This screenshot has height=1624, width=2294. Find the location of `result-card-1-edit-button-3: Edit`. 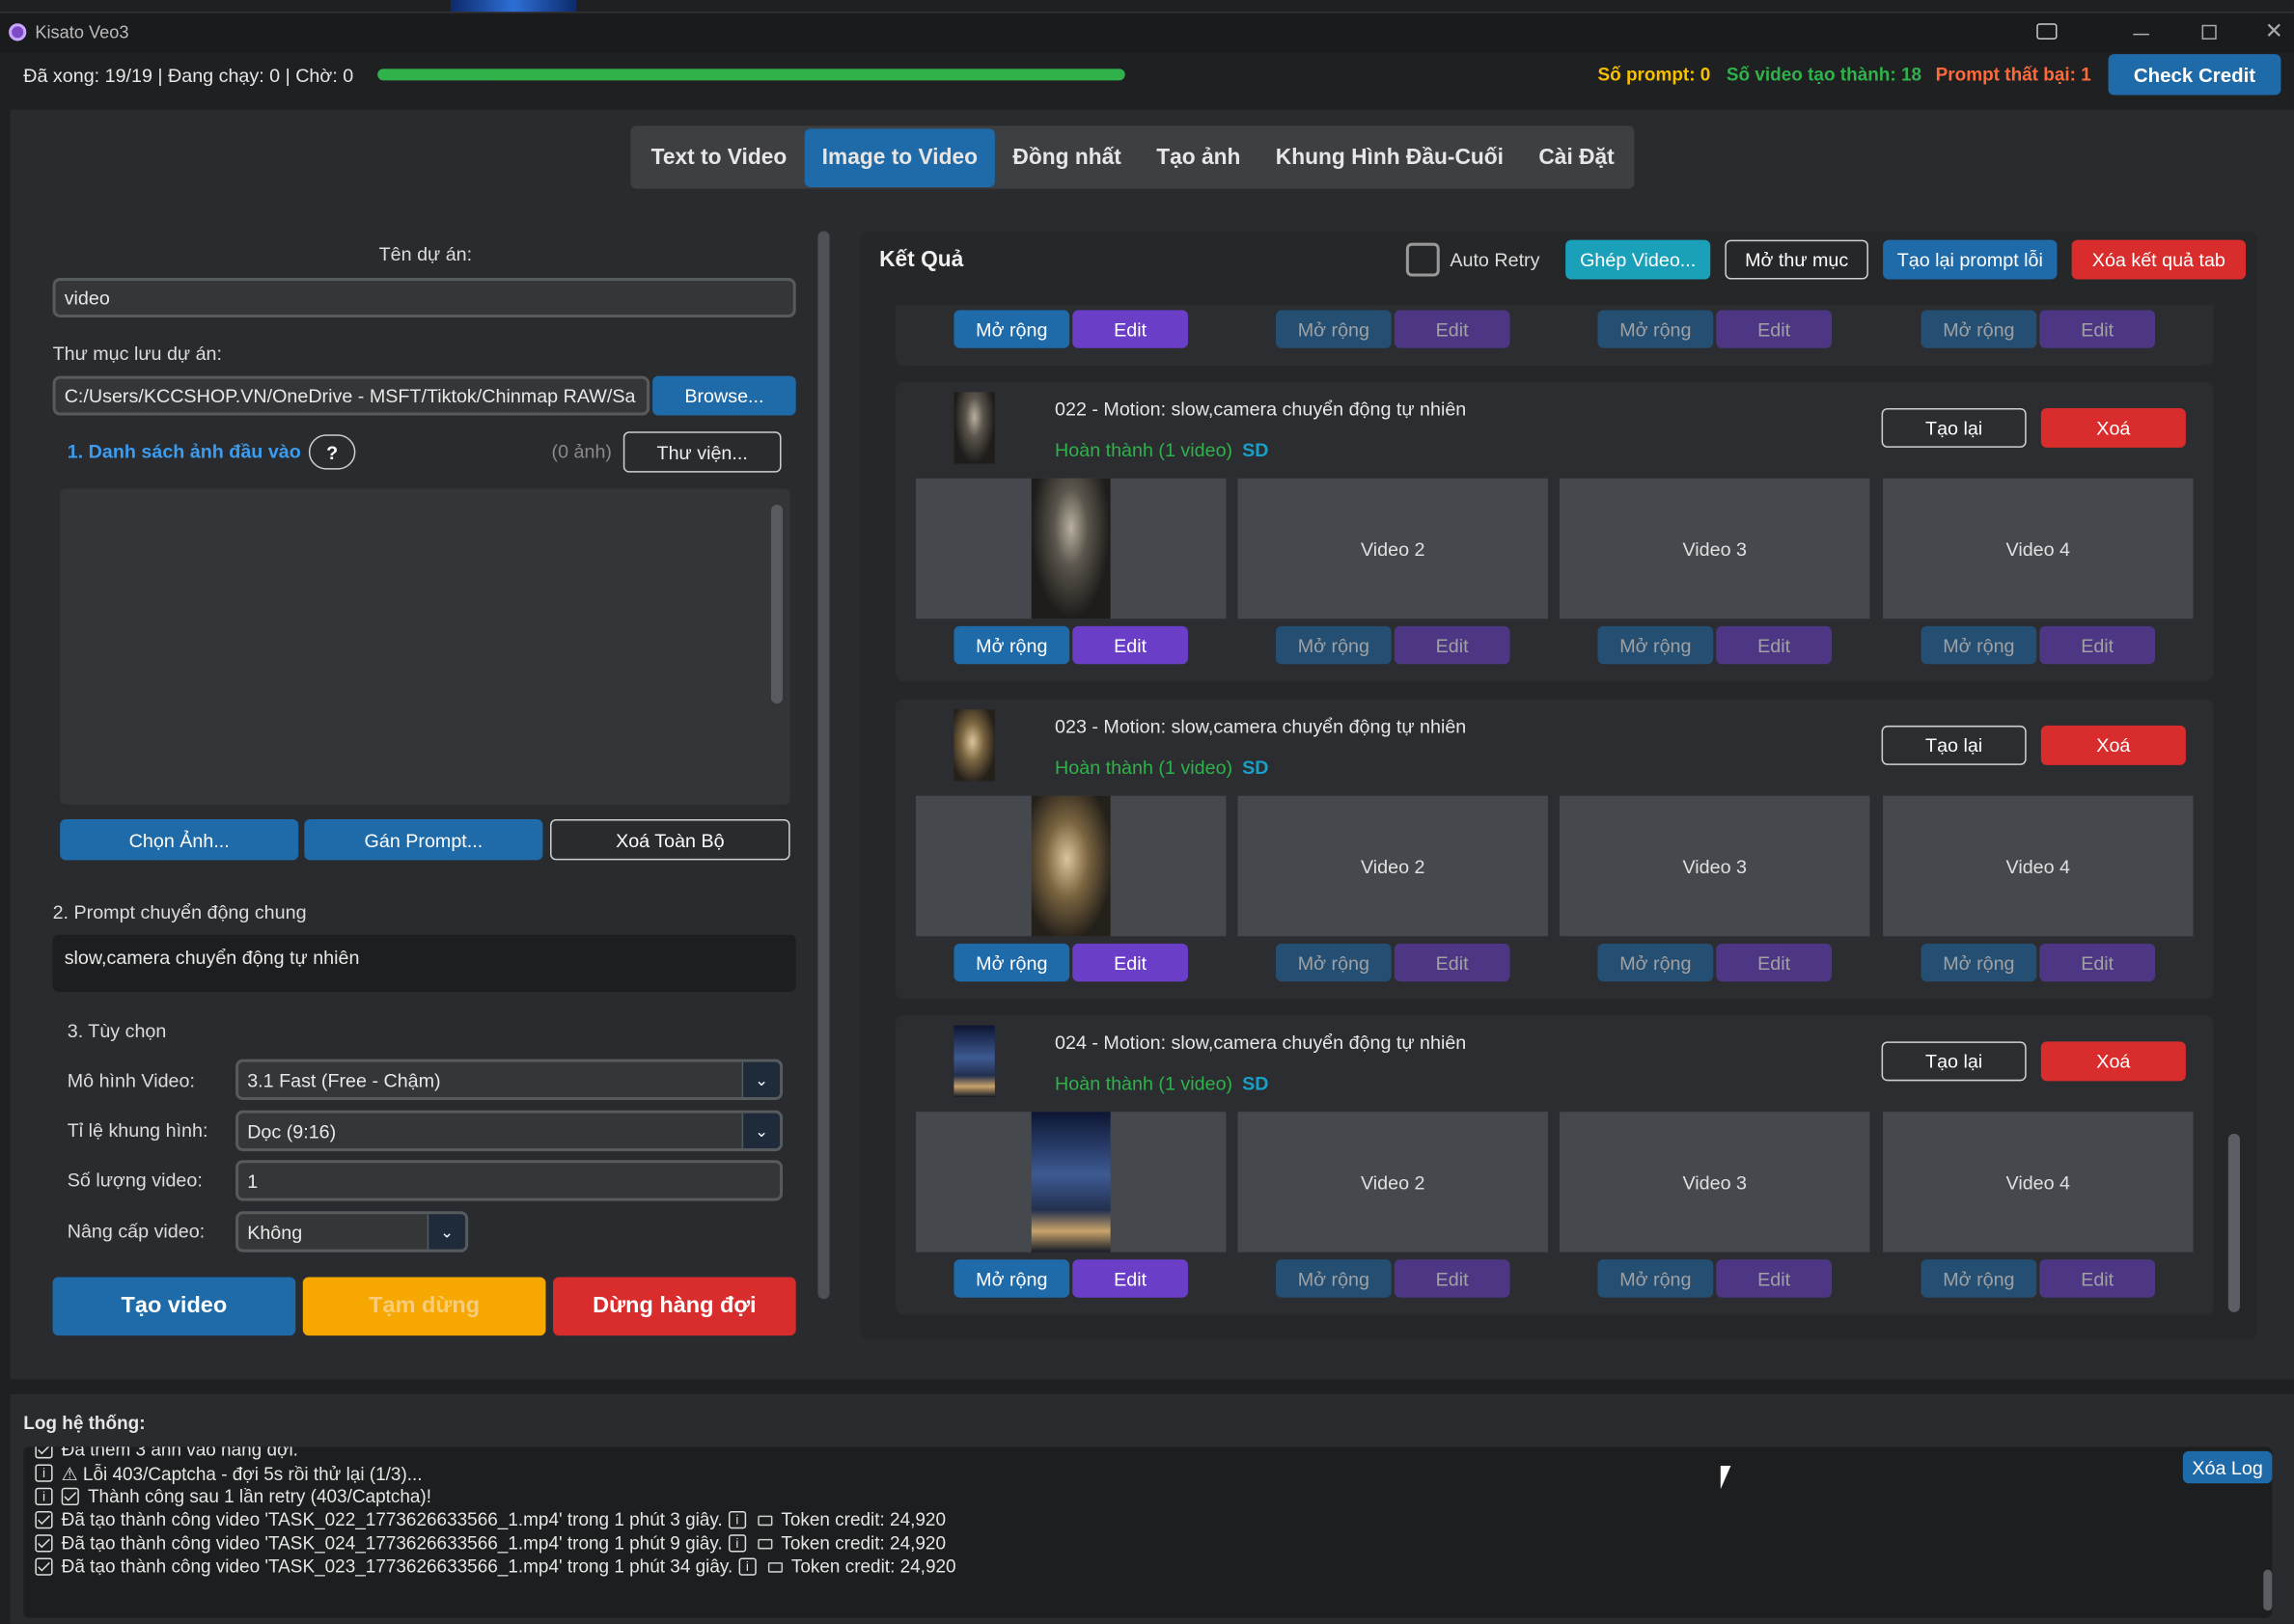

result-card-1-edit-button-3: Edit is located at coordinates (1774, 645).